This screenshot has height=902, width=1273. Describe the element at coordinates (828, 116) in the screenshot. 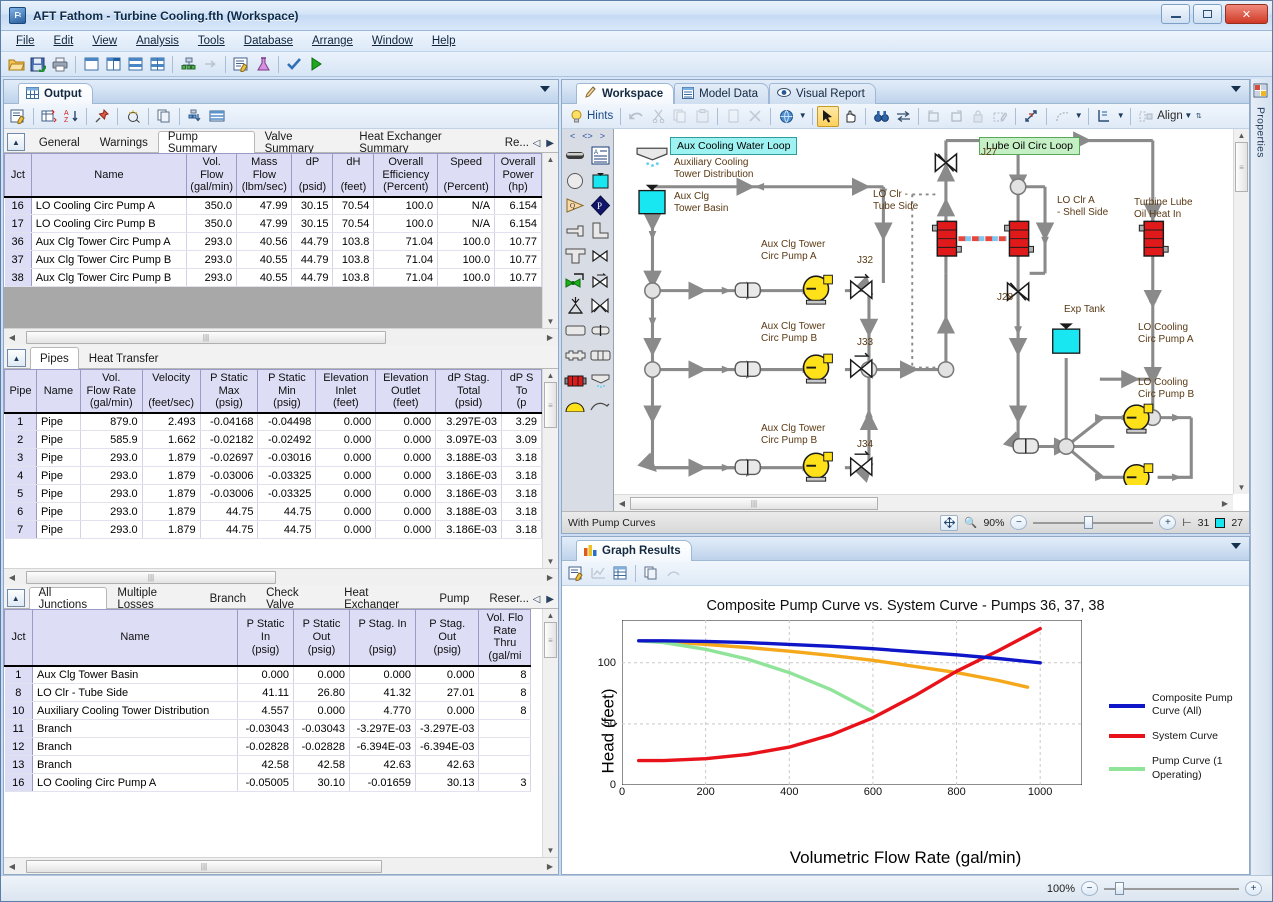

I see `select-pointer-icon` at that location.